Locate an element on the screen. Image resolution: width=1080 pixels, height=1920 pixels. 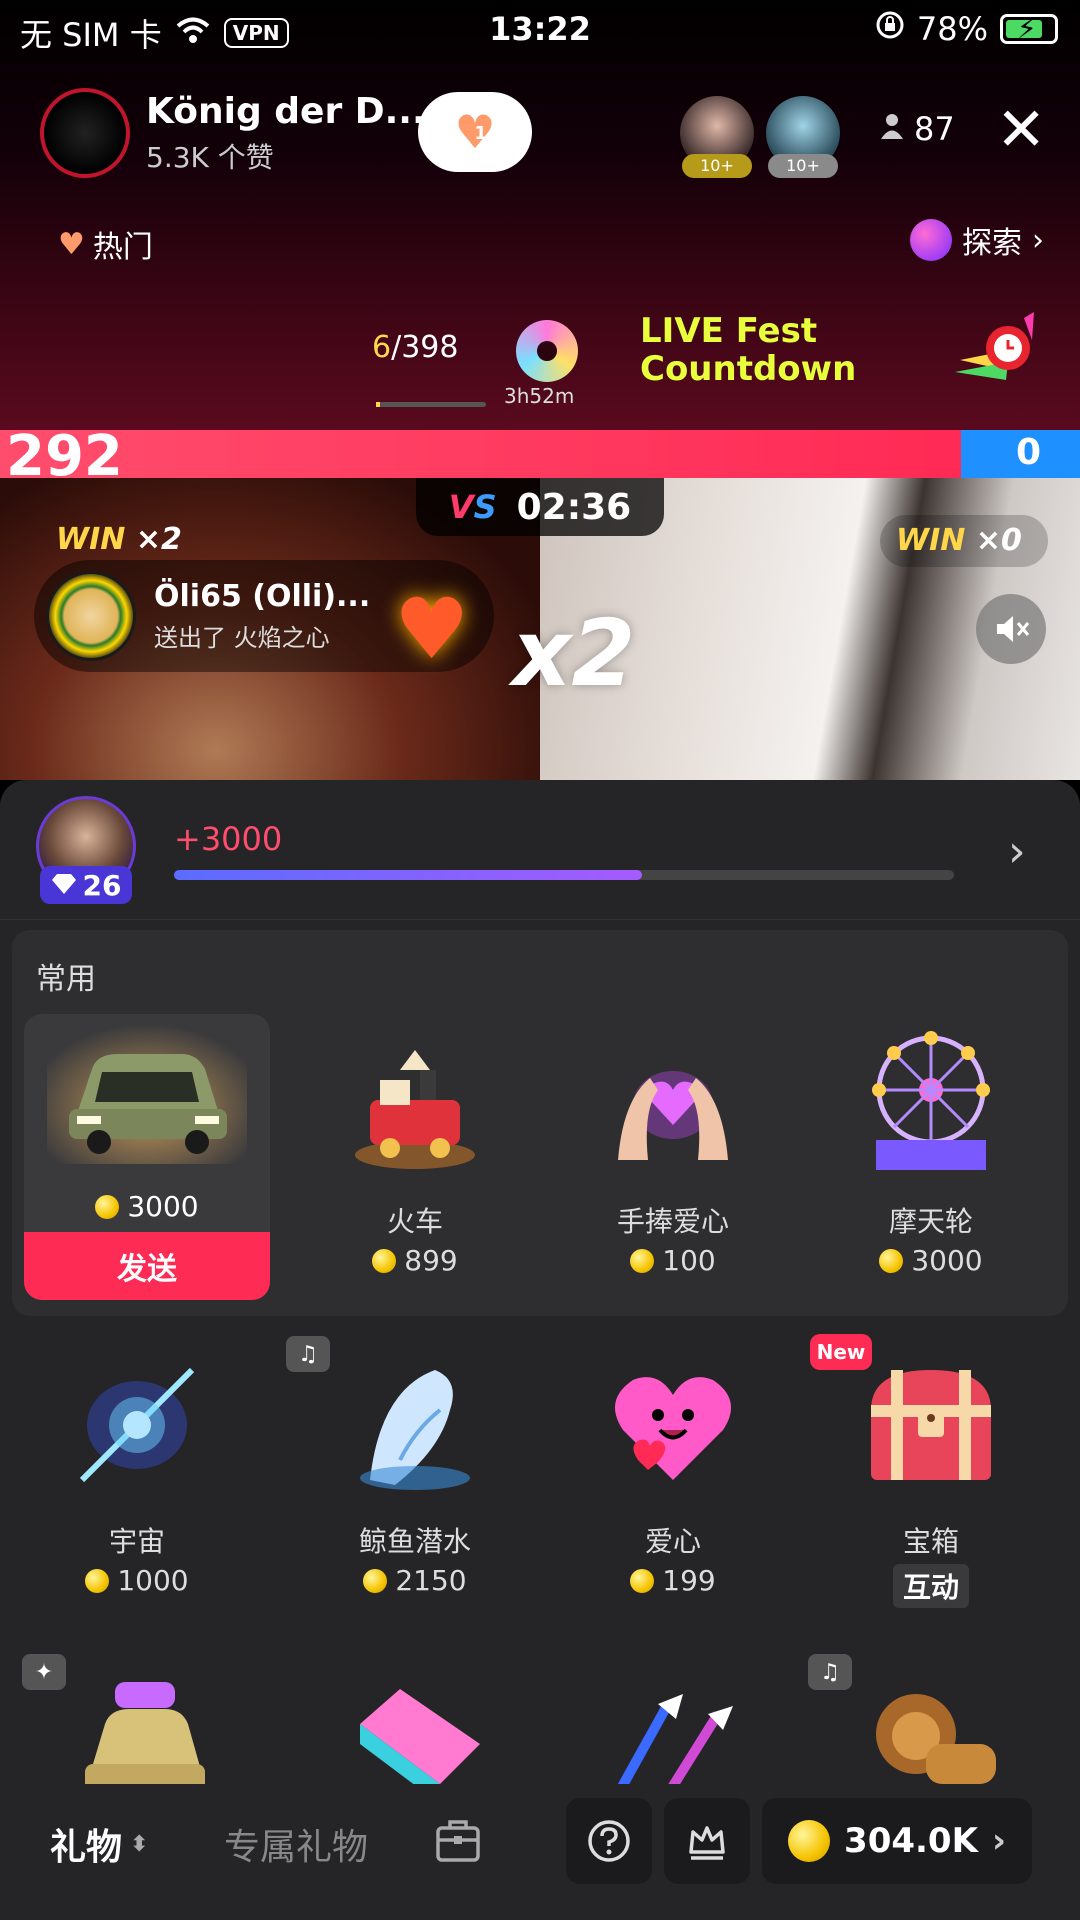
gifter-message: 送出了 火焰之心 is located at coordinates (242, 638).